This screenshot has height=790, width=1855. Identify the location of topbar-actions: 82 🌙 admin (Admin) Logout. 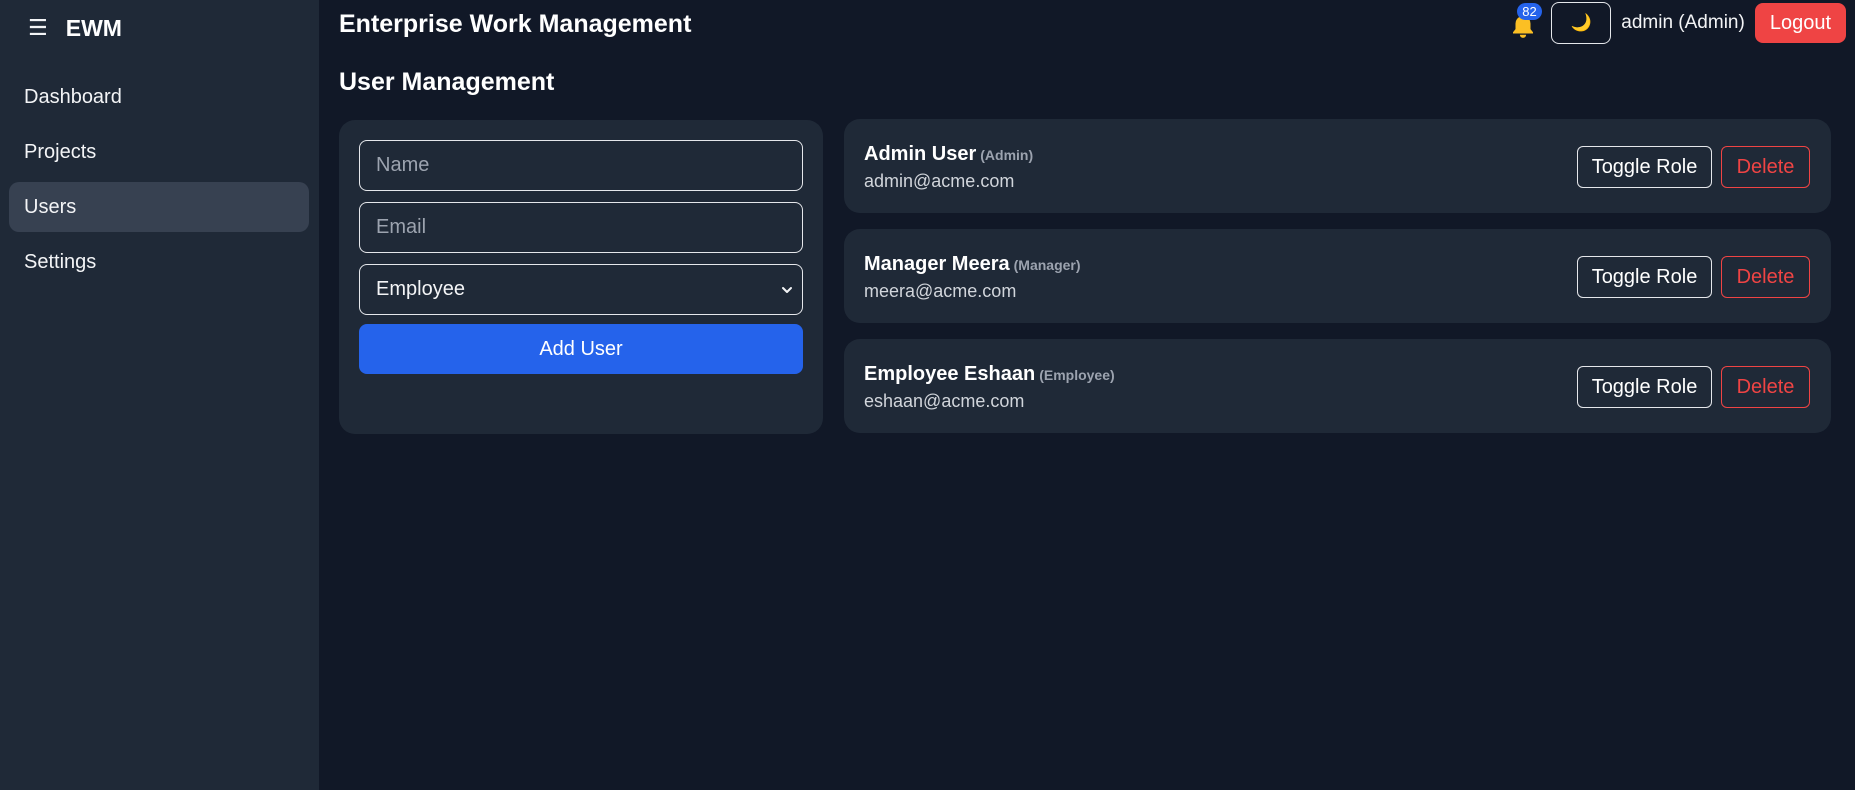
(1675, 23).